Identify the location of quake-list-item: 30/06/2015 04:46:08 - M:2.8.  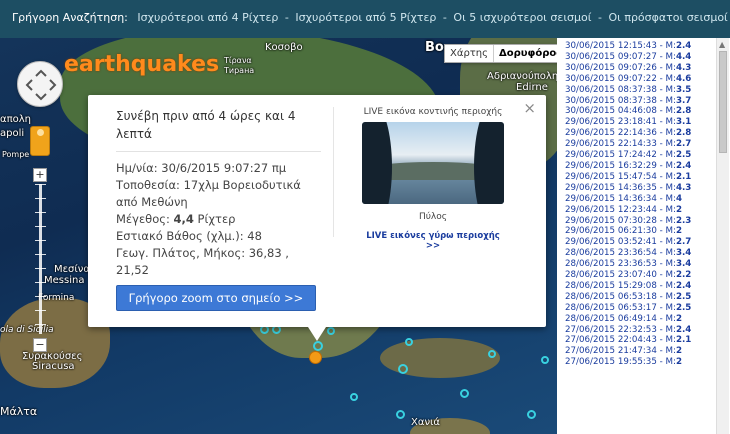
(640, 111).